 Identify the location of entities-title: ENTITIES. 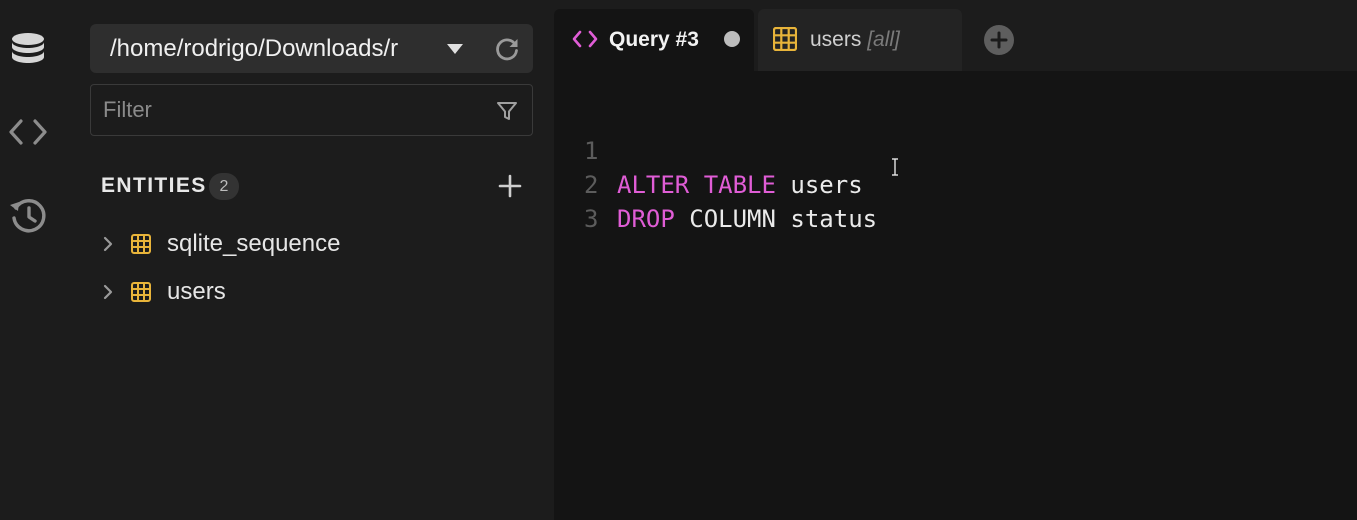
(154, 185).